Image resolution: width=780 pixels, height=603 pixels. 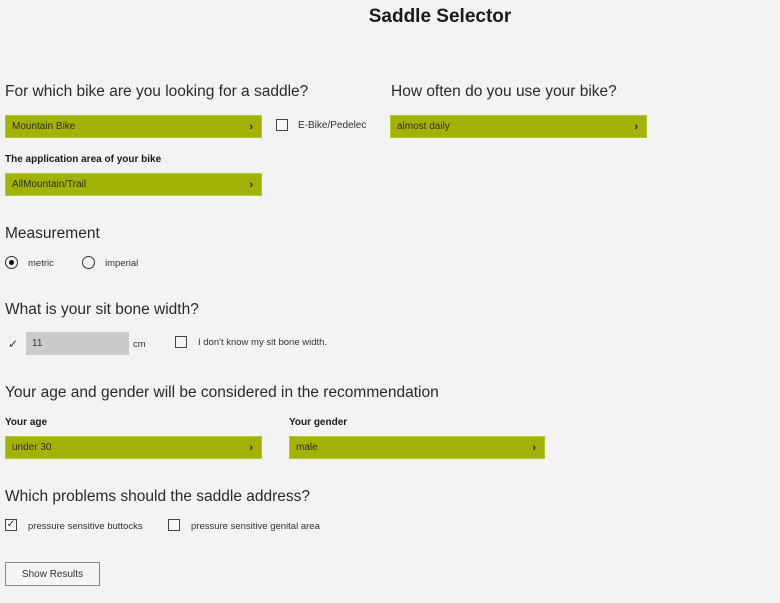 What do you see at coordinates (133, 184) in the screenshot?
I see `application-select: AllMountain/Trail ›` at bounding box center [133, 184].